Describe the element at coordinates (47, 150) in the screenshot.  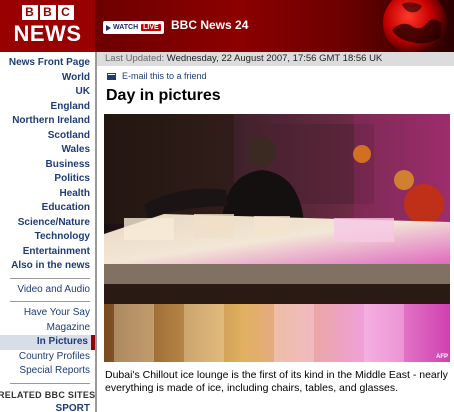
I see `nav-item-wales: Wales` at that location.